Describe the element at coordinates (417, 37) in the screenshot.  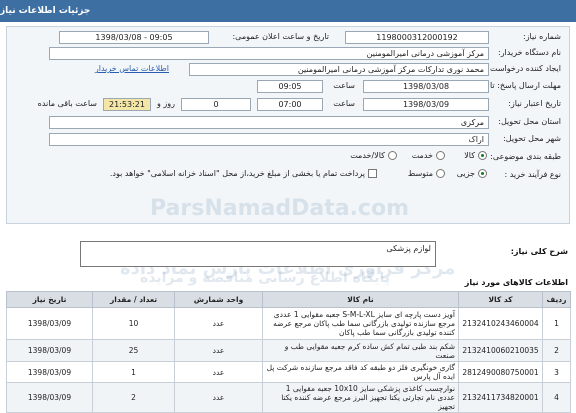
I see `need-number-field: 1198000312000192` at that location.